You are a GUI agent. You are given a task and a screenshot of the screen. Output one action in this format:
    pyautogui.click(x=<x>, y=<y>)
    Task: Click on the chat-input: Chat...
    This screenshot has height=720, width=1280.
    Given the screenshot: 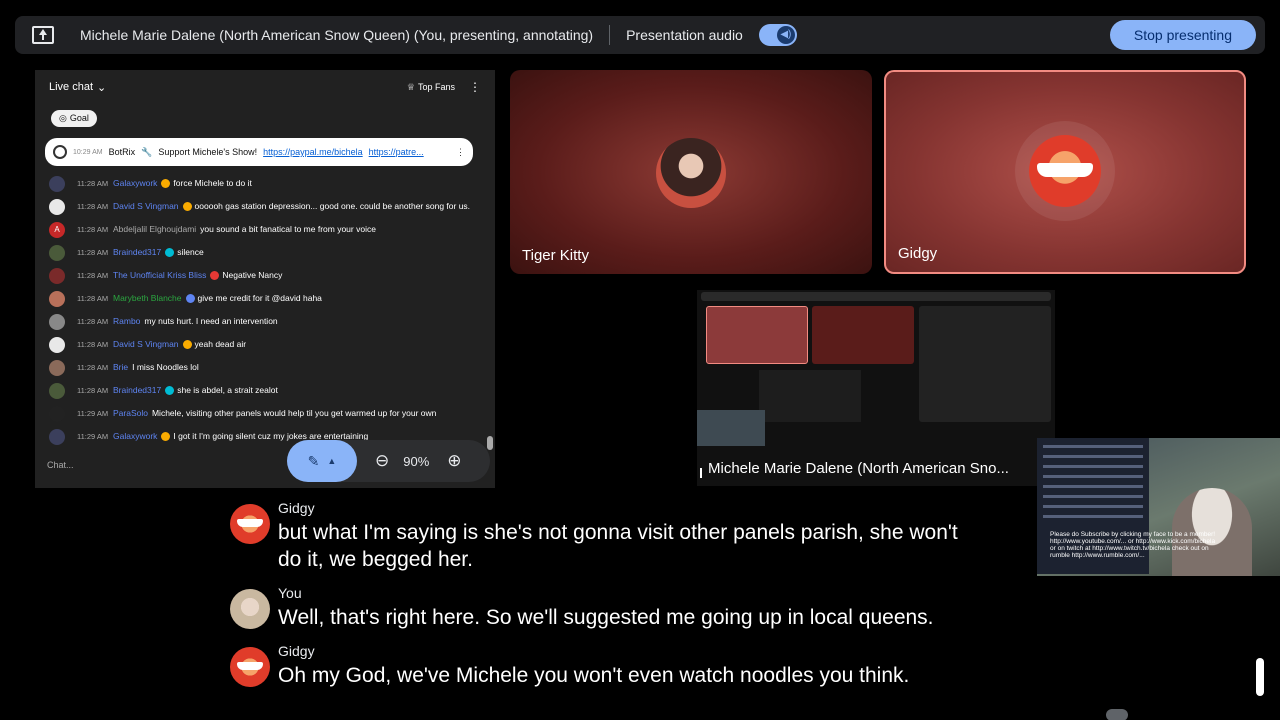 What is the action you would take?
    pyautogui.click(x=60, y=465)
    